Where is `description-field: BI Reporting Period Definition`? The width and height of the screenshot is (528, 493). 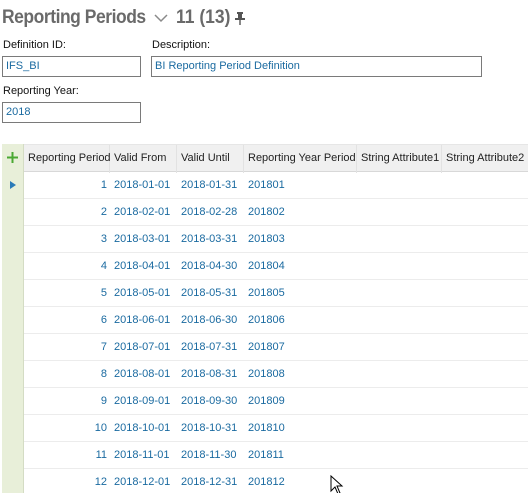 description-field: BI Reporting Period Definition is located at coordinates (316, 66).